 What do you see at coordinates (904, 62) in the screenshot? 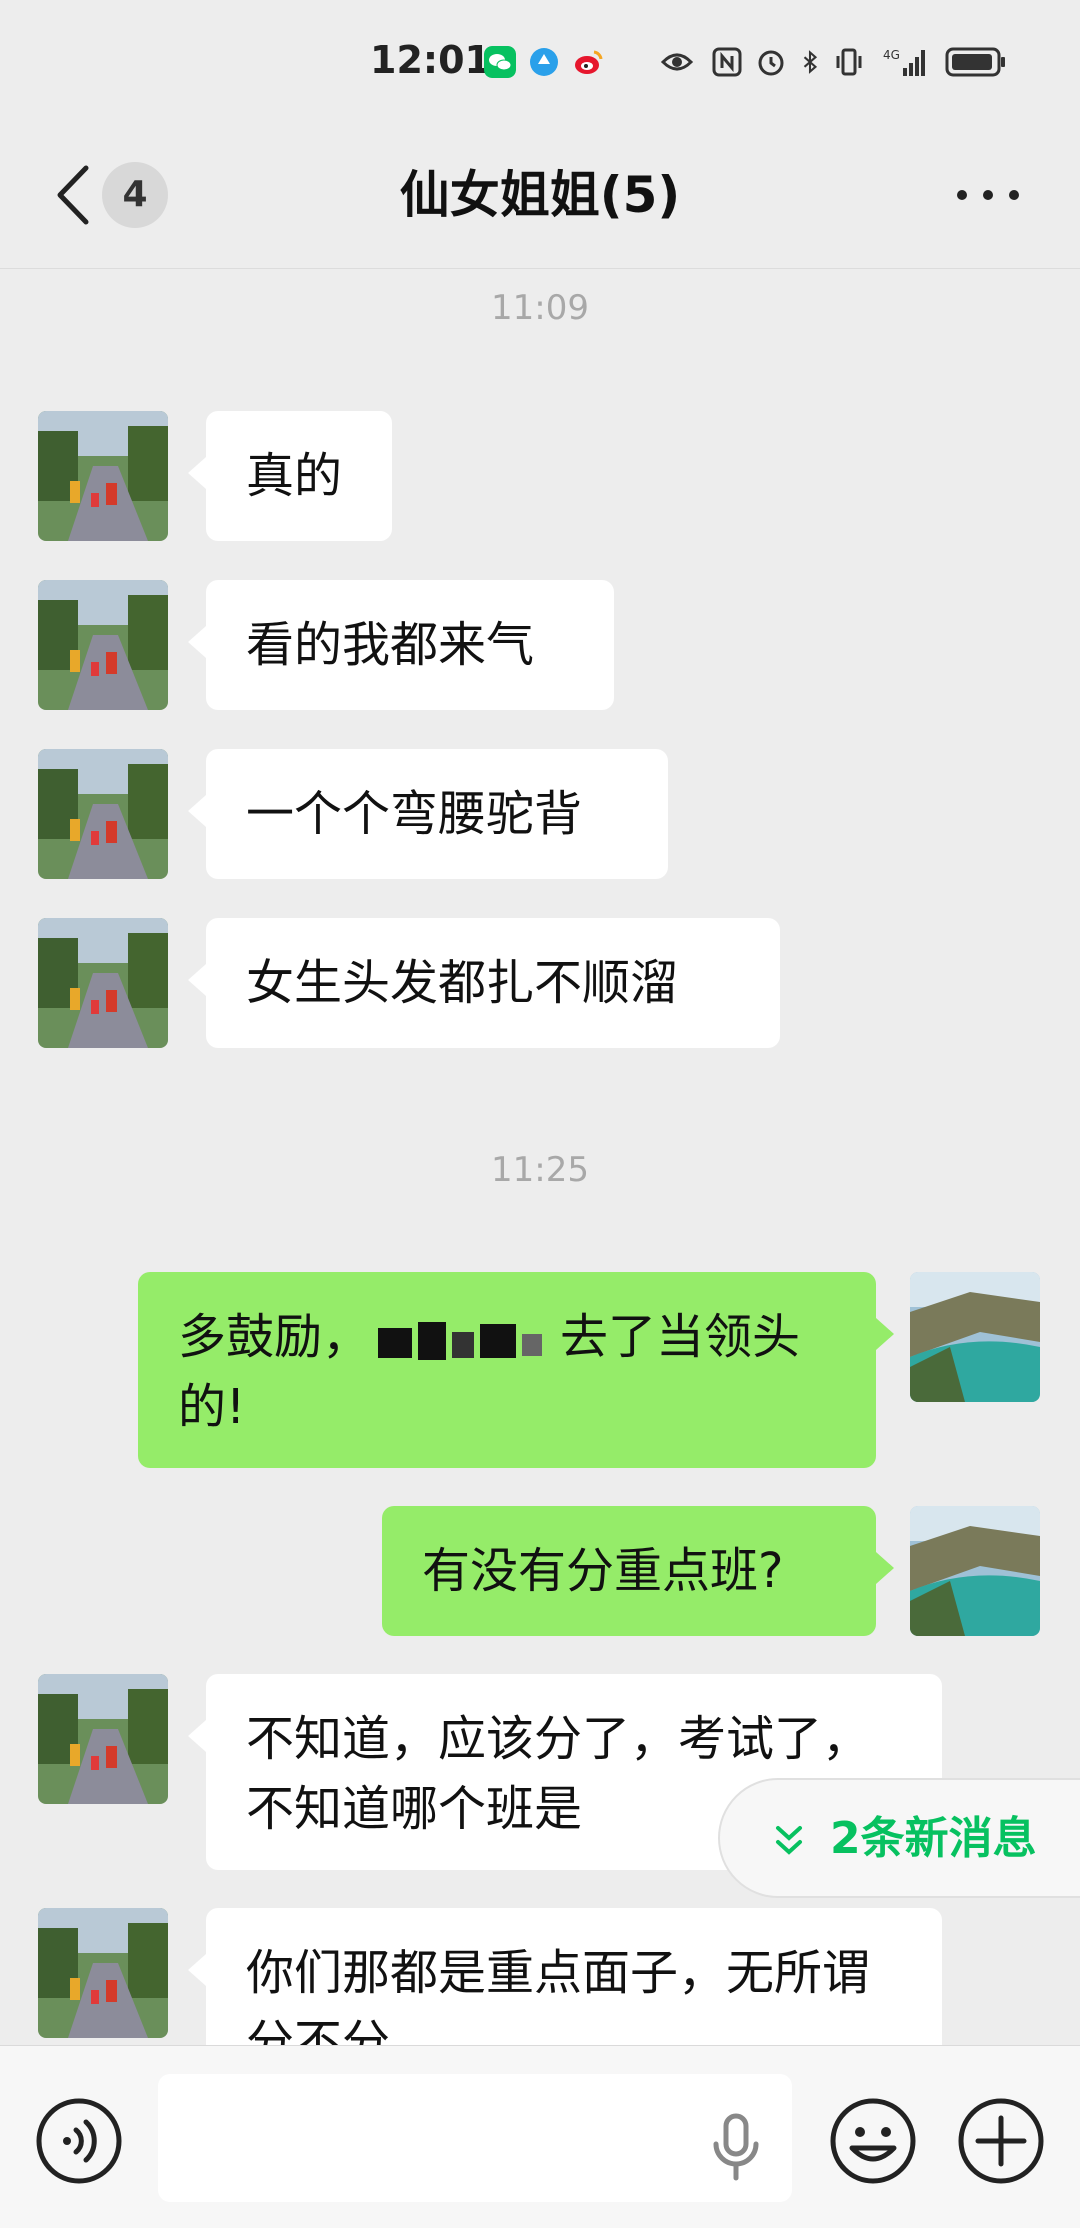
I see `signal-icon: 4G` at bounding box center [904, 62].